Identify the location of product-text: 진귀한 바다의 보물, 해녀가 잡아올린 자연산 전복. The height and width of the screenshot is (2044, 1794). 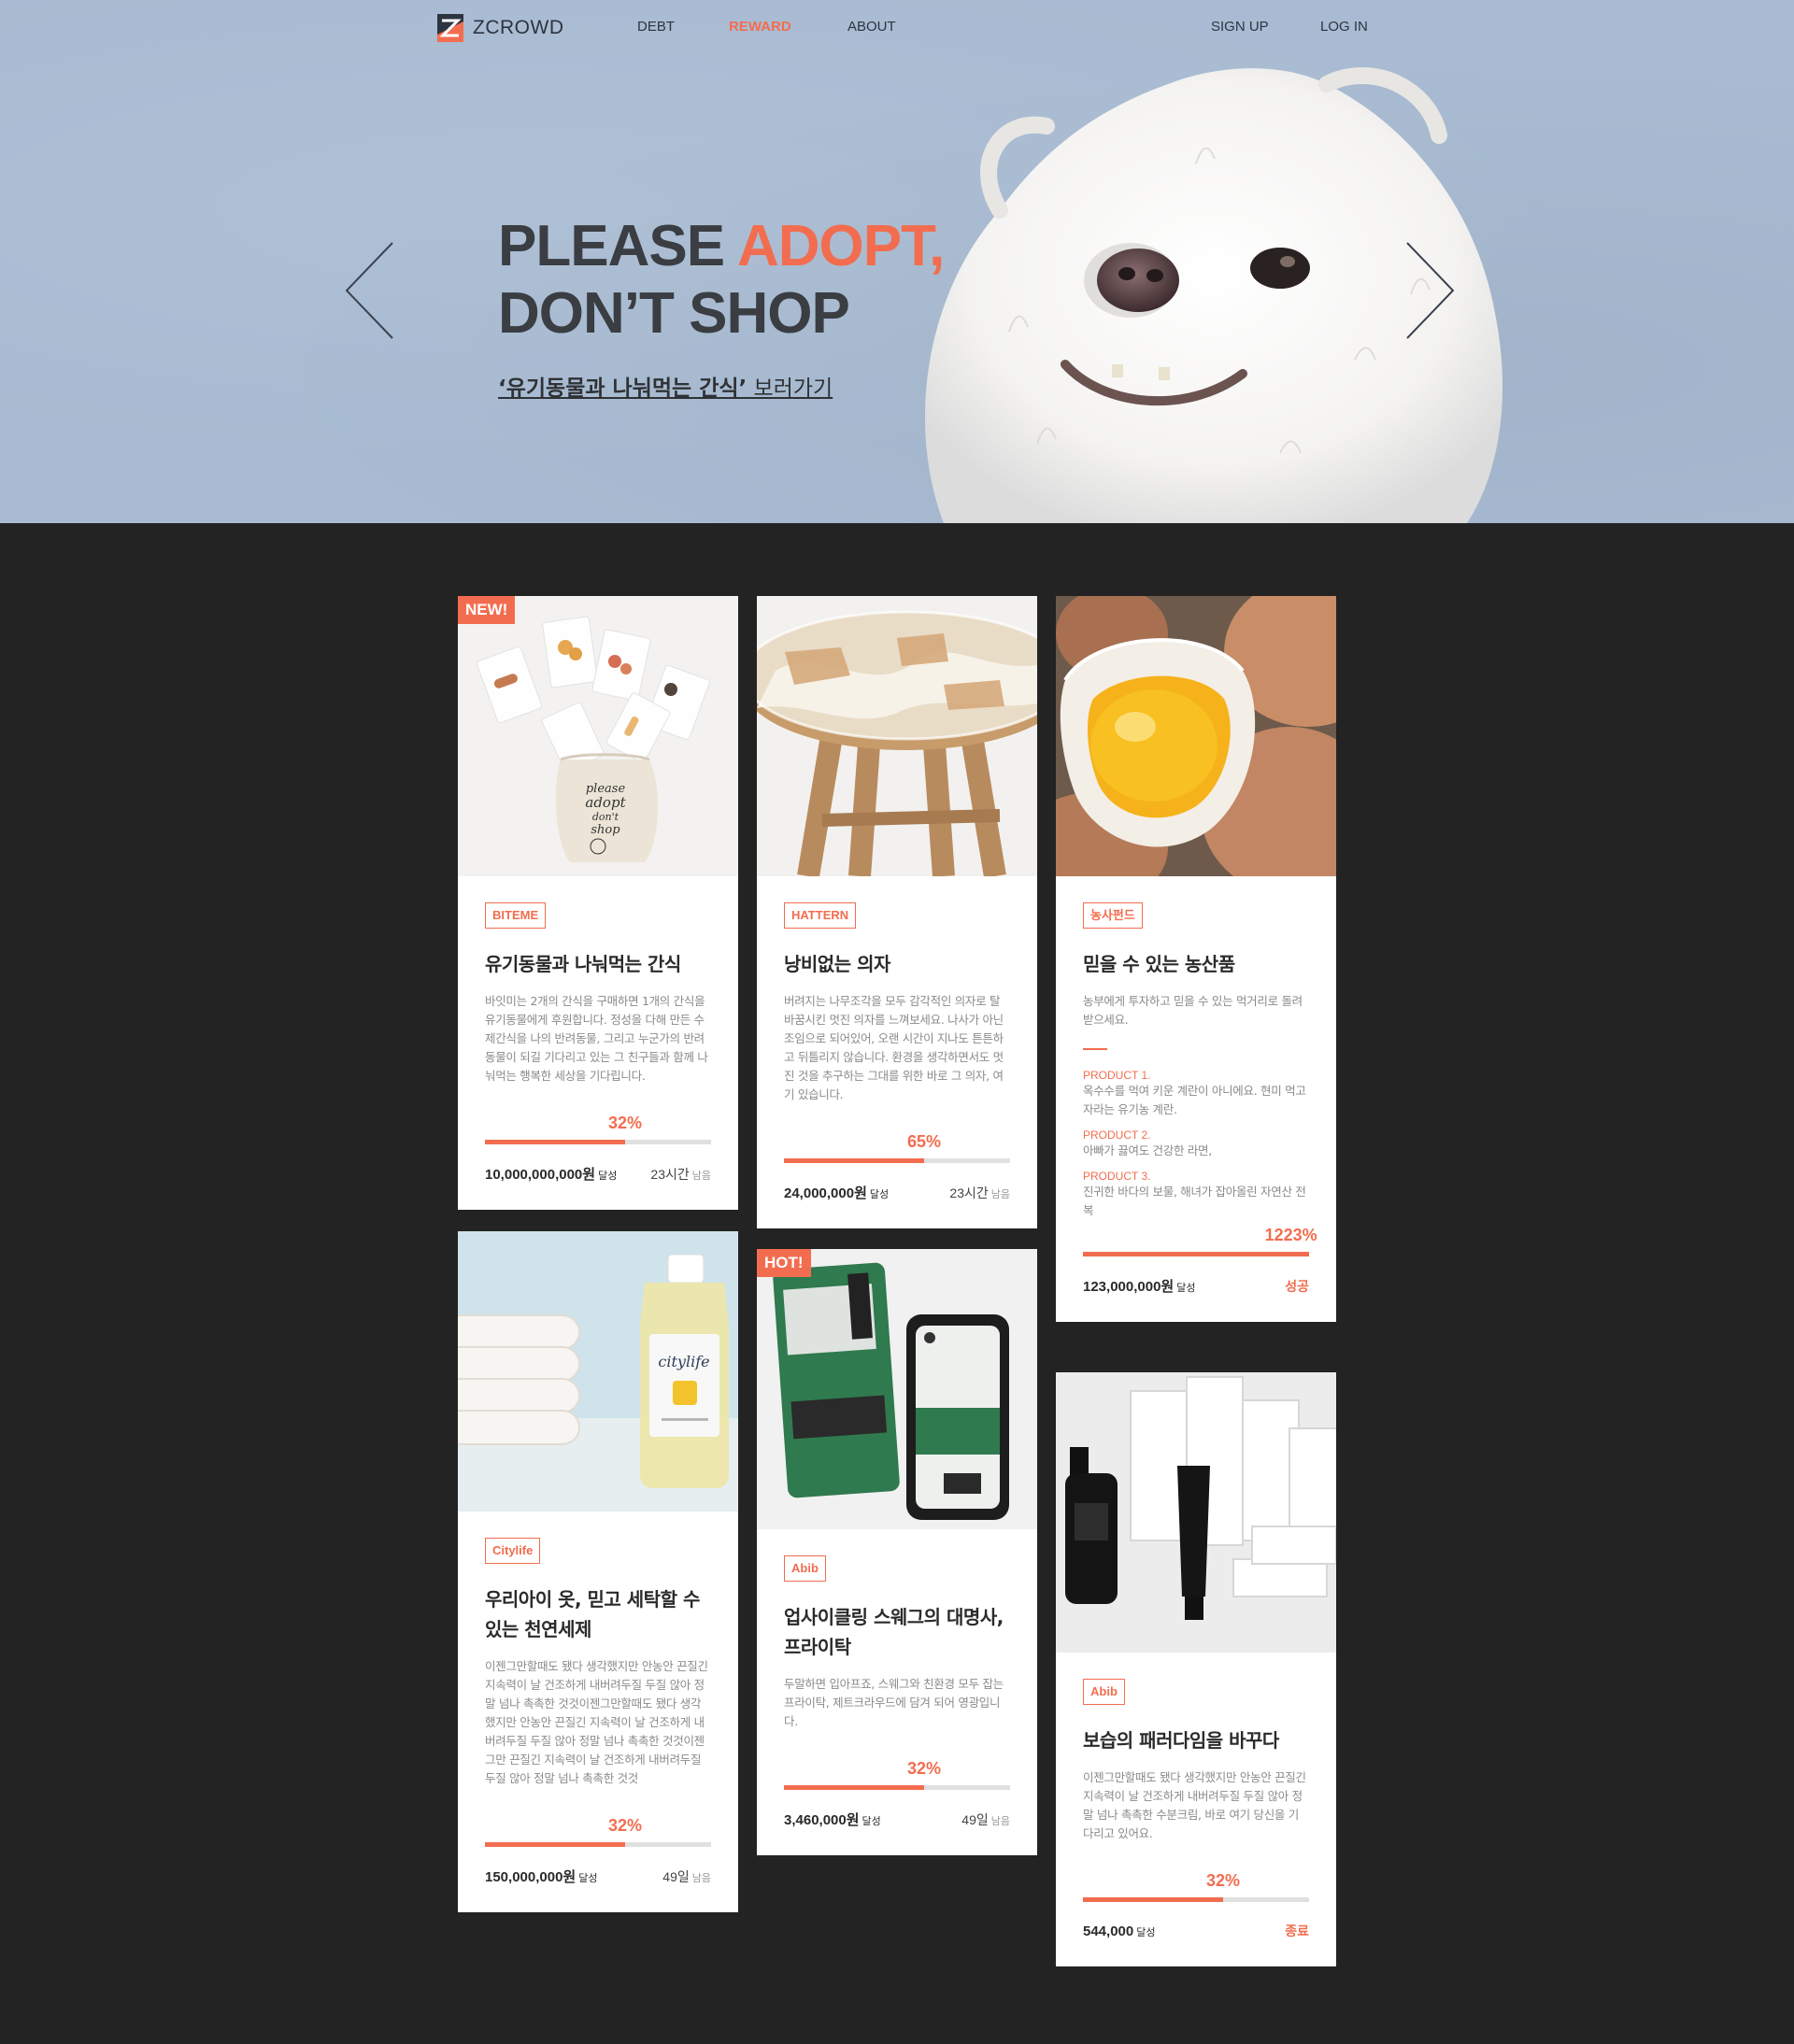
(1194, 1201).